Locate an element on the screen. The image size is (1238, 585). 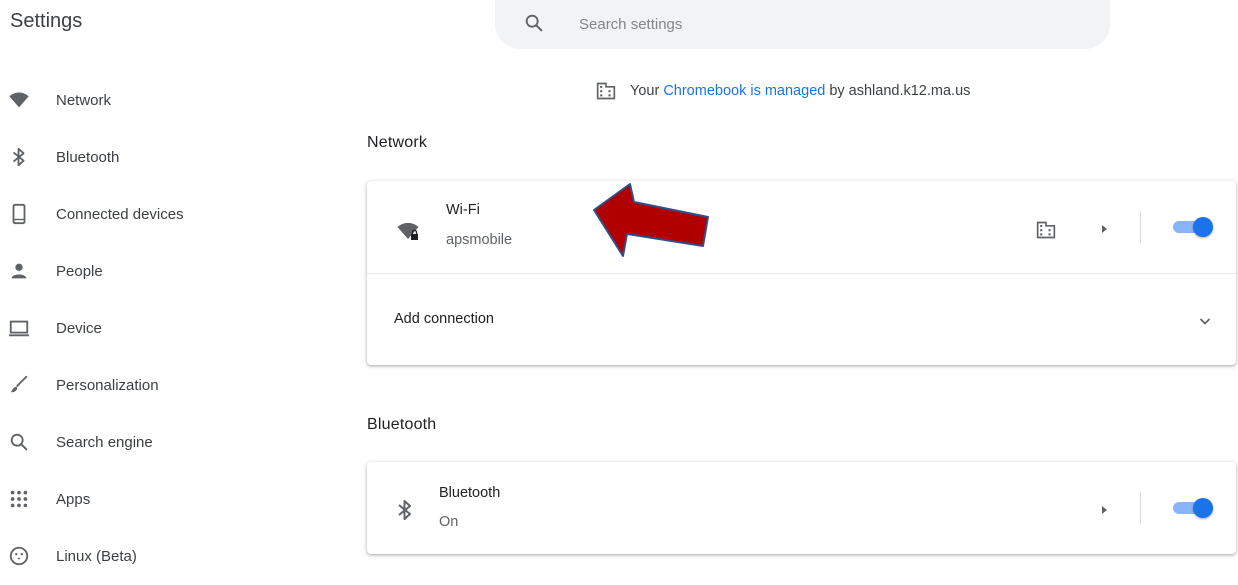
sidebar-item-label: Connected devices is located at coordinates (120, 214).